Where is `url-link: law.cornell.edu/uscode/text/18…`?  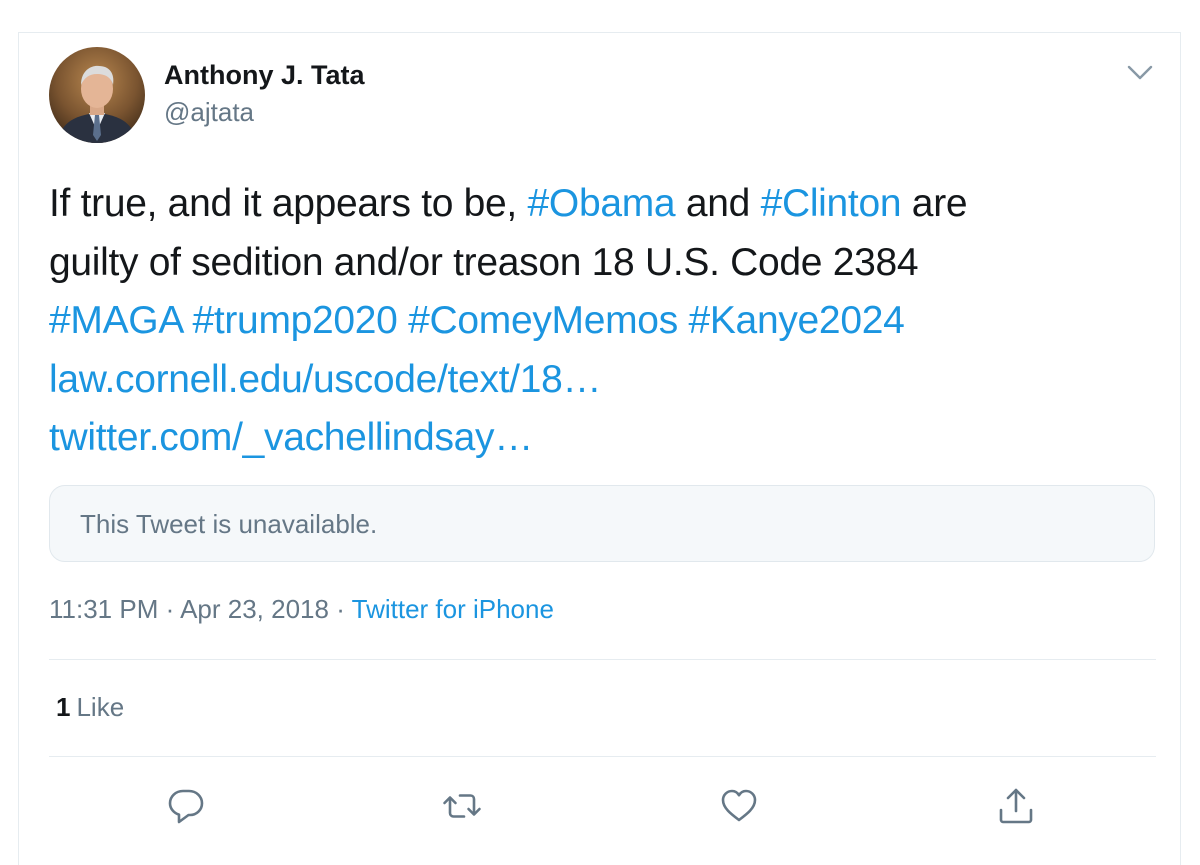
url-link: law.cornell.edu/uscode/text/18… is located at coordinates (325, 379).